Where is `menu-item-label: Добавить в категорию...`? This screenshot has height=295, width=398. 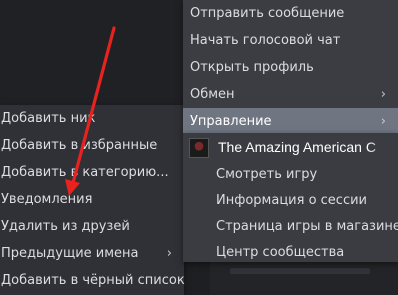
menu-item-label: Добавить в категорию... is located at coordinates (85, 172).